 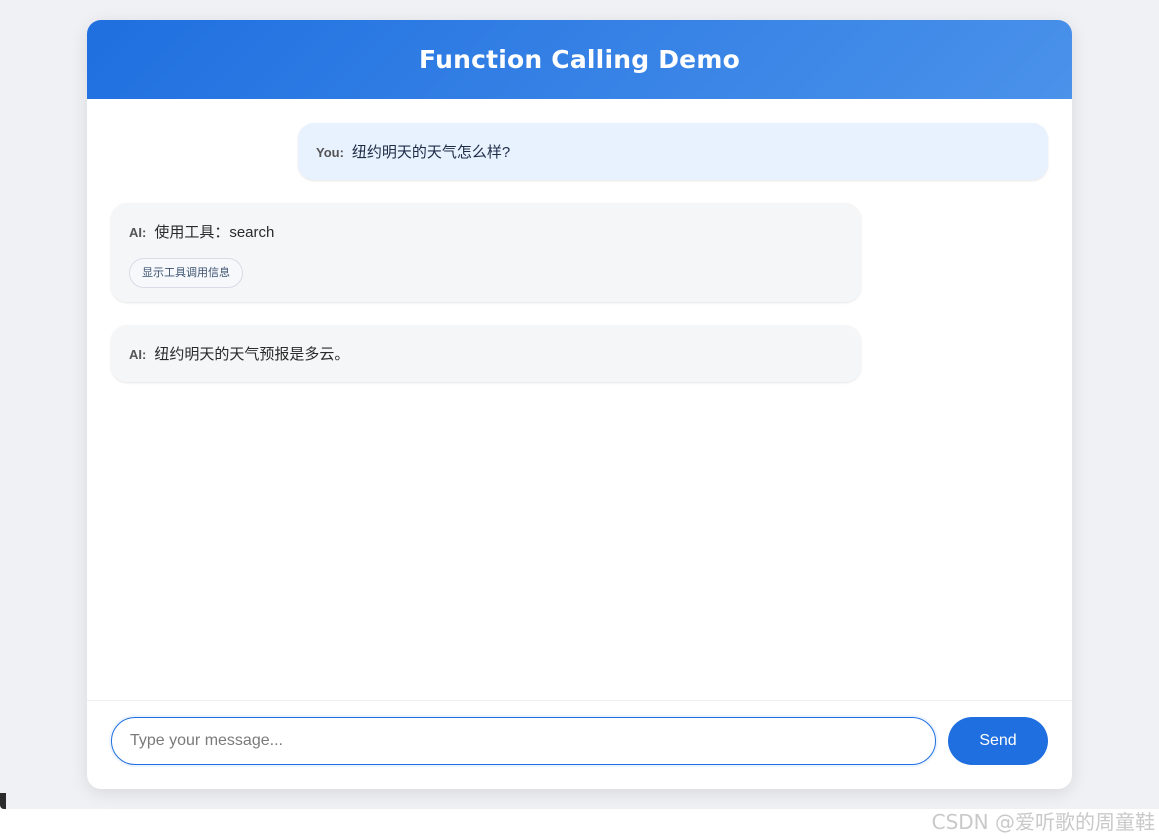 I want to click on message-text: 使用工具：search, so click(x=214, y=232).